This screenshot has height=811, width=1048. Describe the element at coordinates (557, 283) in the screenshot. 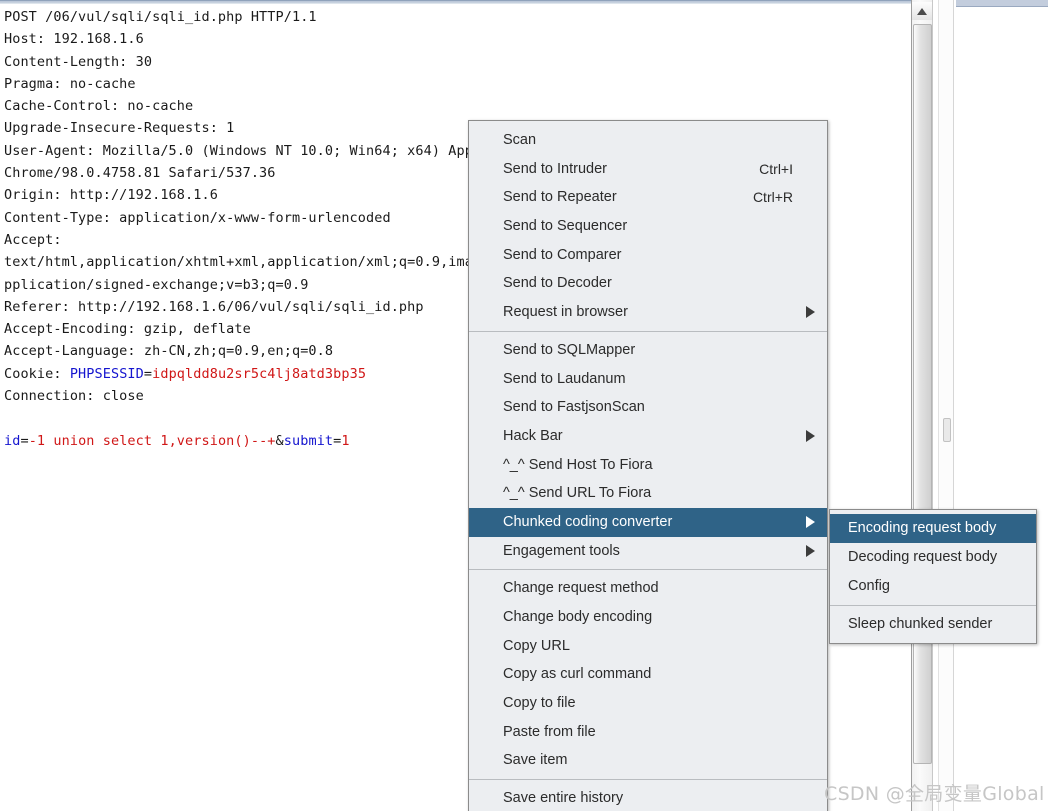

I see `menu-item-label: Send to Decoder` at that location.